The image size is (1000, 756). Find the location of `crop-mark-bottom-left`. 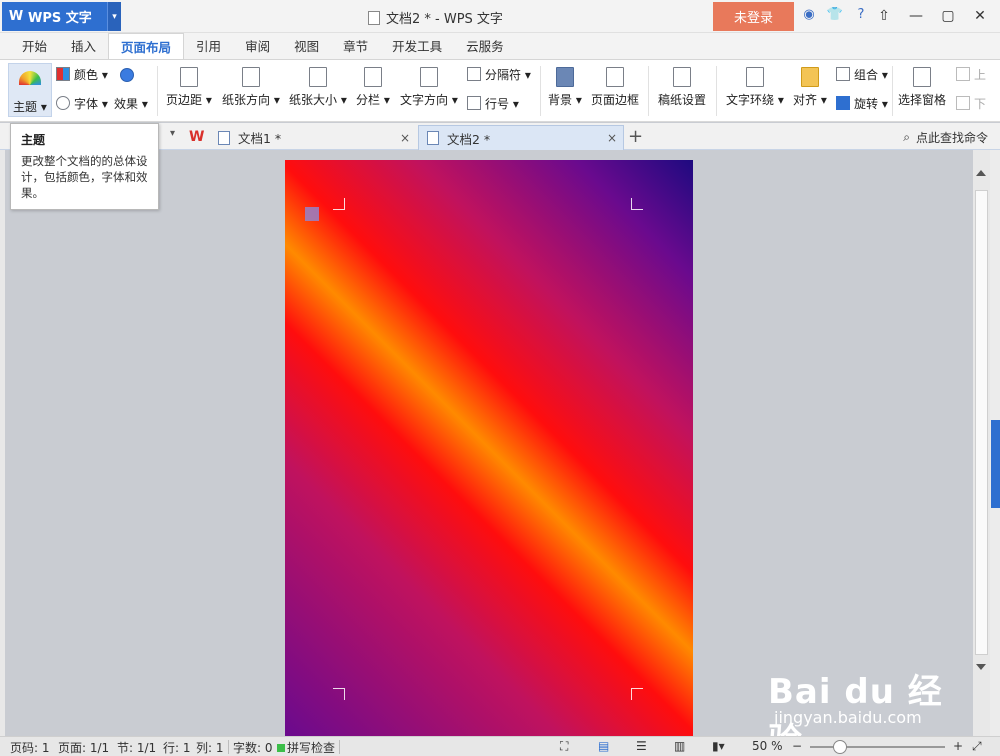

crop-mark-bottom-left is located at coordinates (339, 694).